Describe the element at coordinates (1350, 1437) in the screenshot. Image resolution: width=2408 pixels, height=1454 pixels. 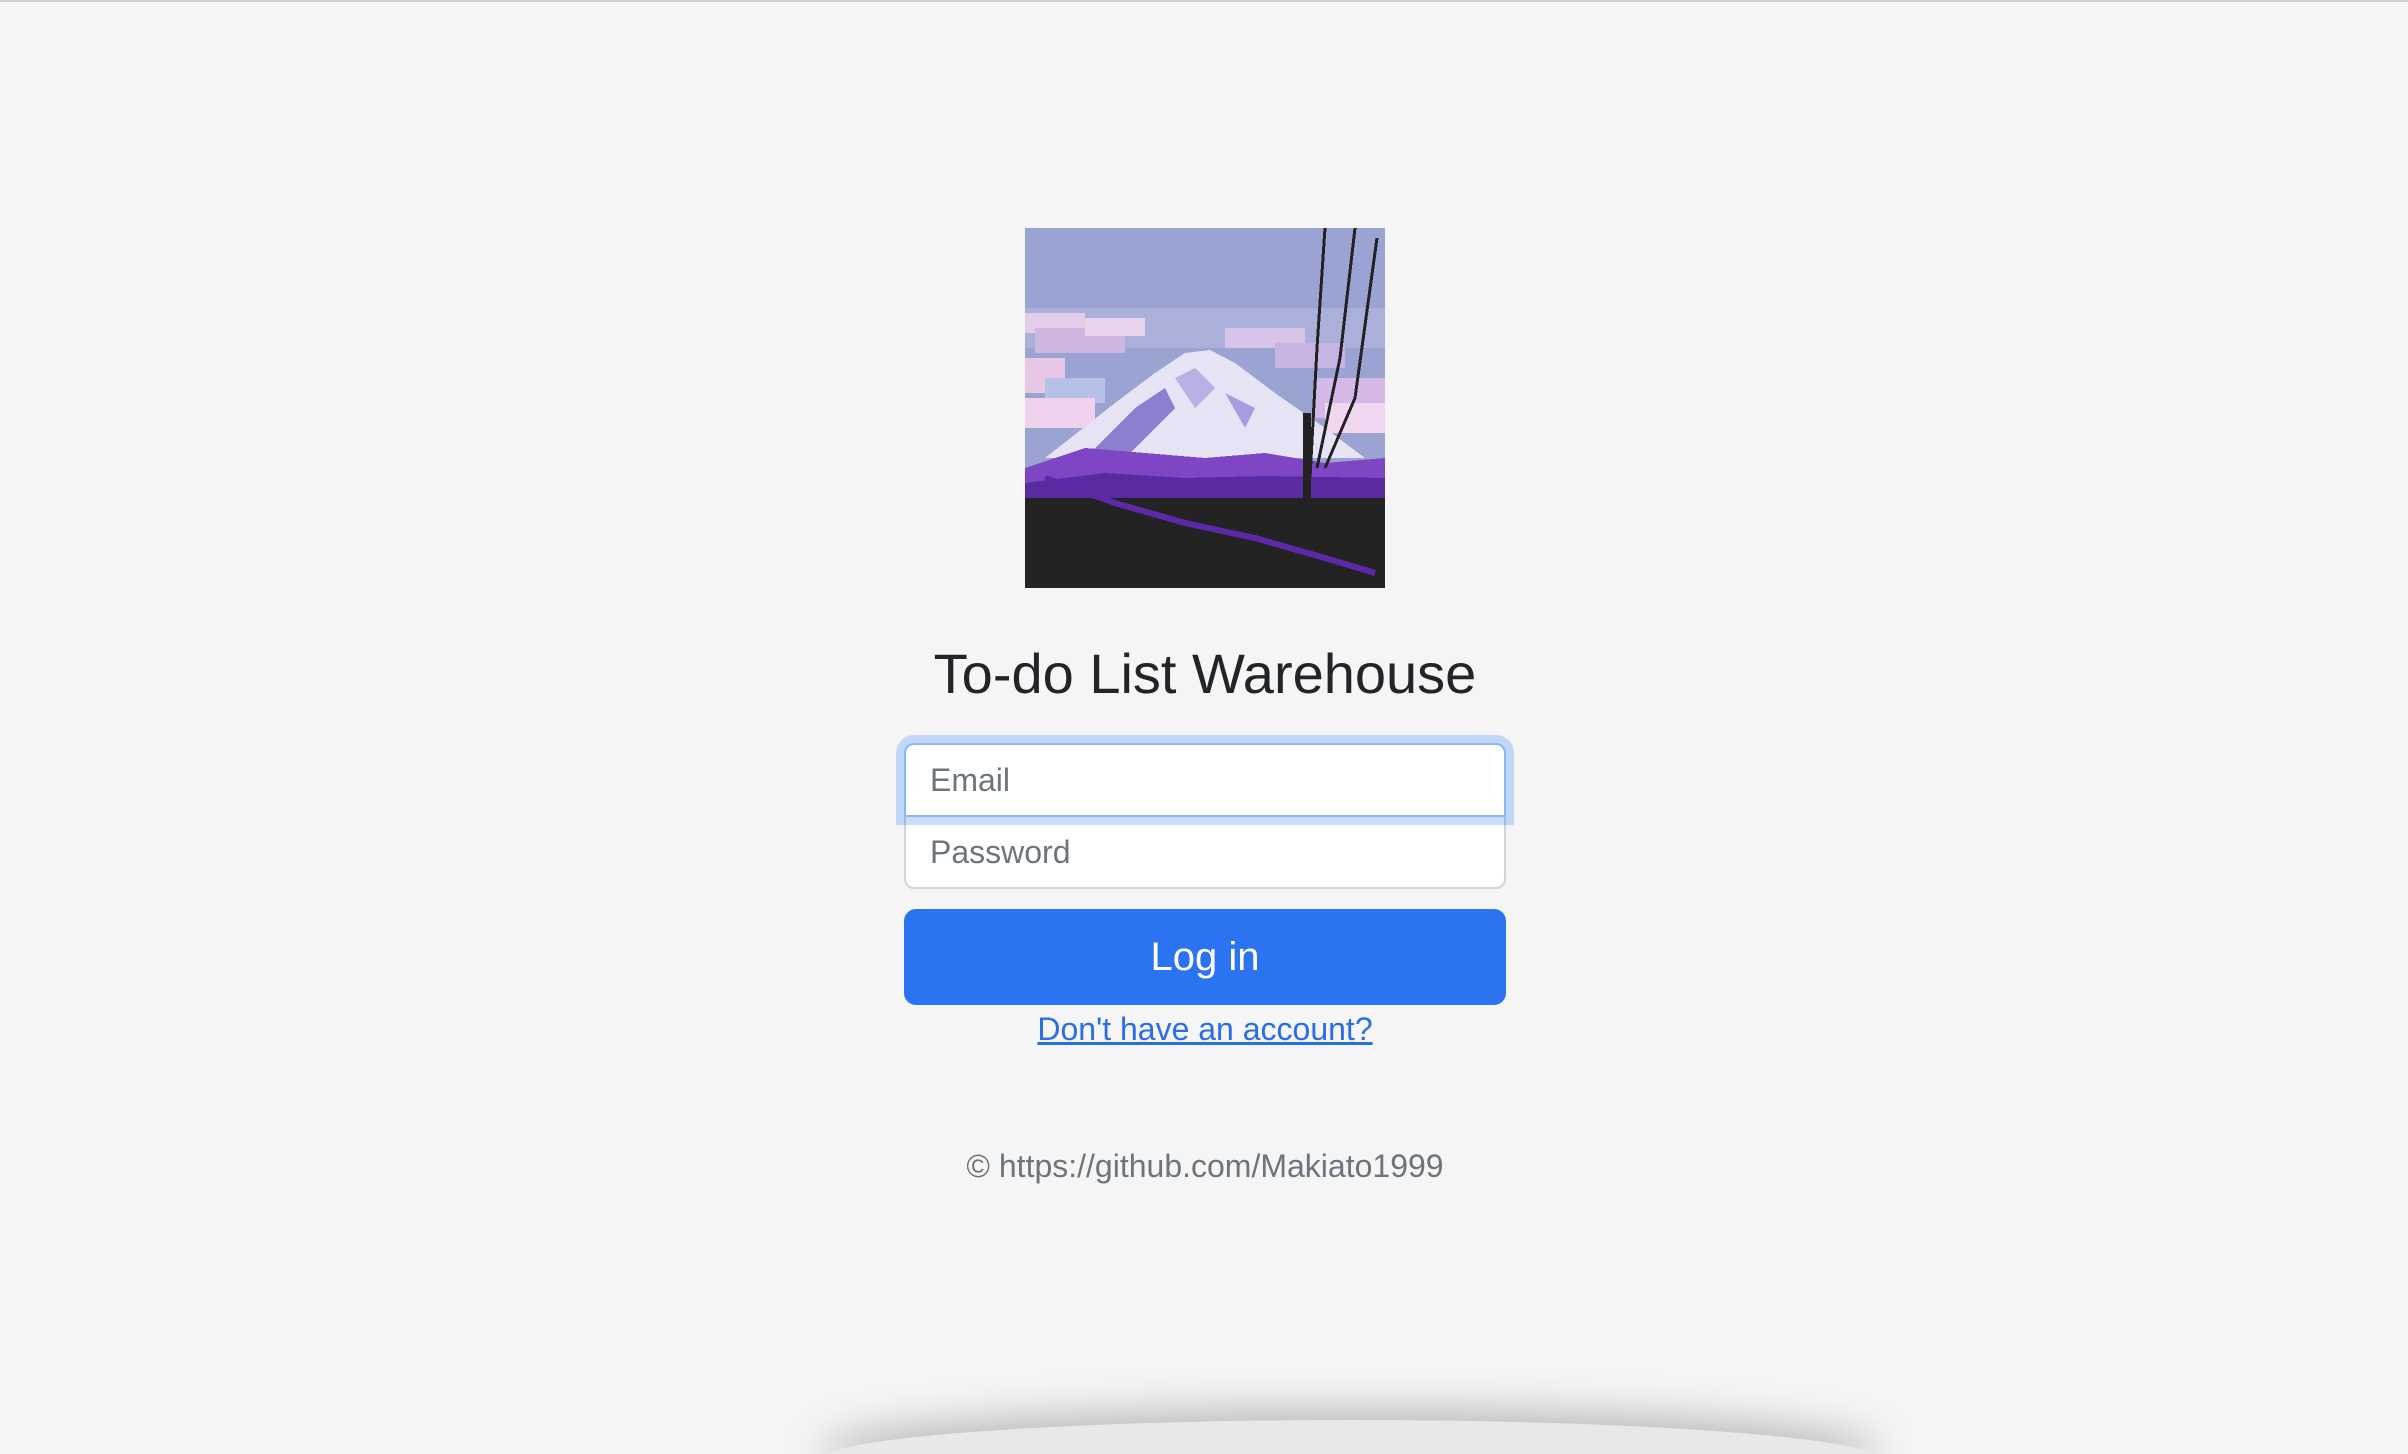
I see `bottom-dock-shadow` at that location.